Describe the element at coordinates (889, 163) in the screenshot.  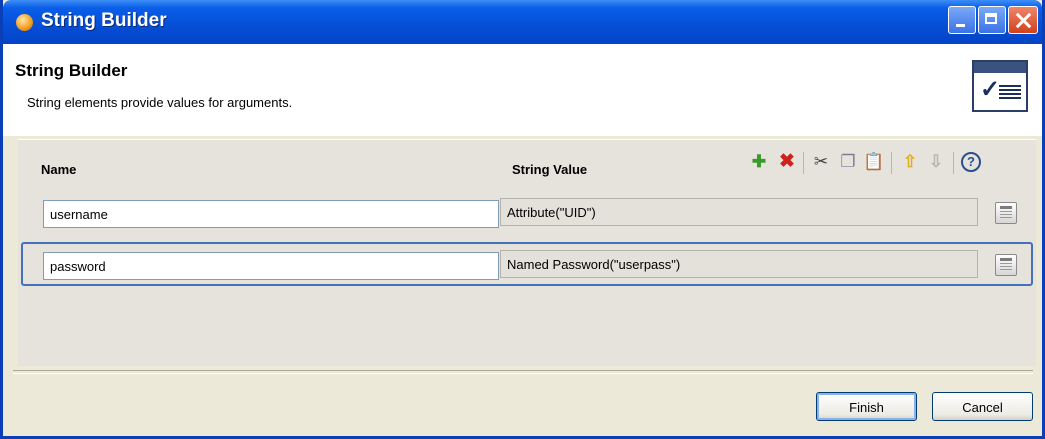
I see `table-toolbar: ✚ ✖ ✂ ❐ 📋 ⇧ ⇩ ?` at that location.